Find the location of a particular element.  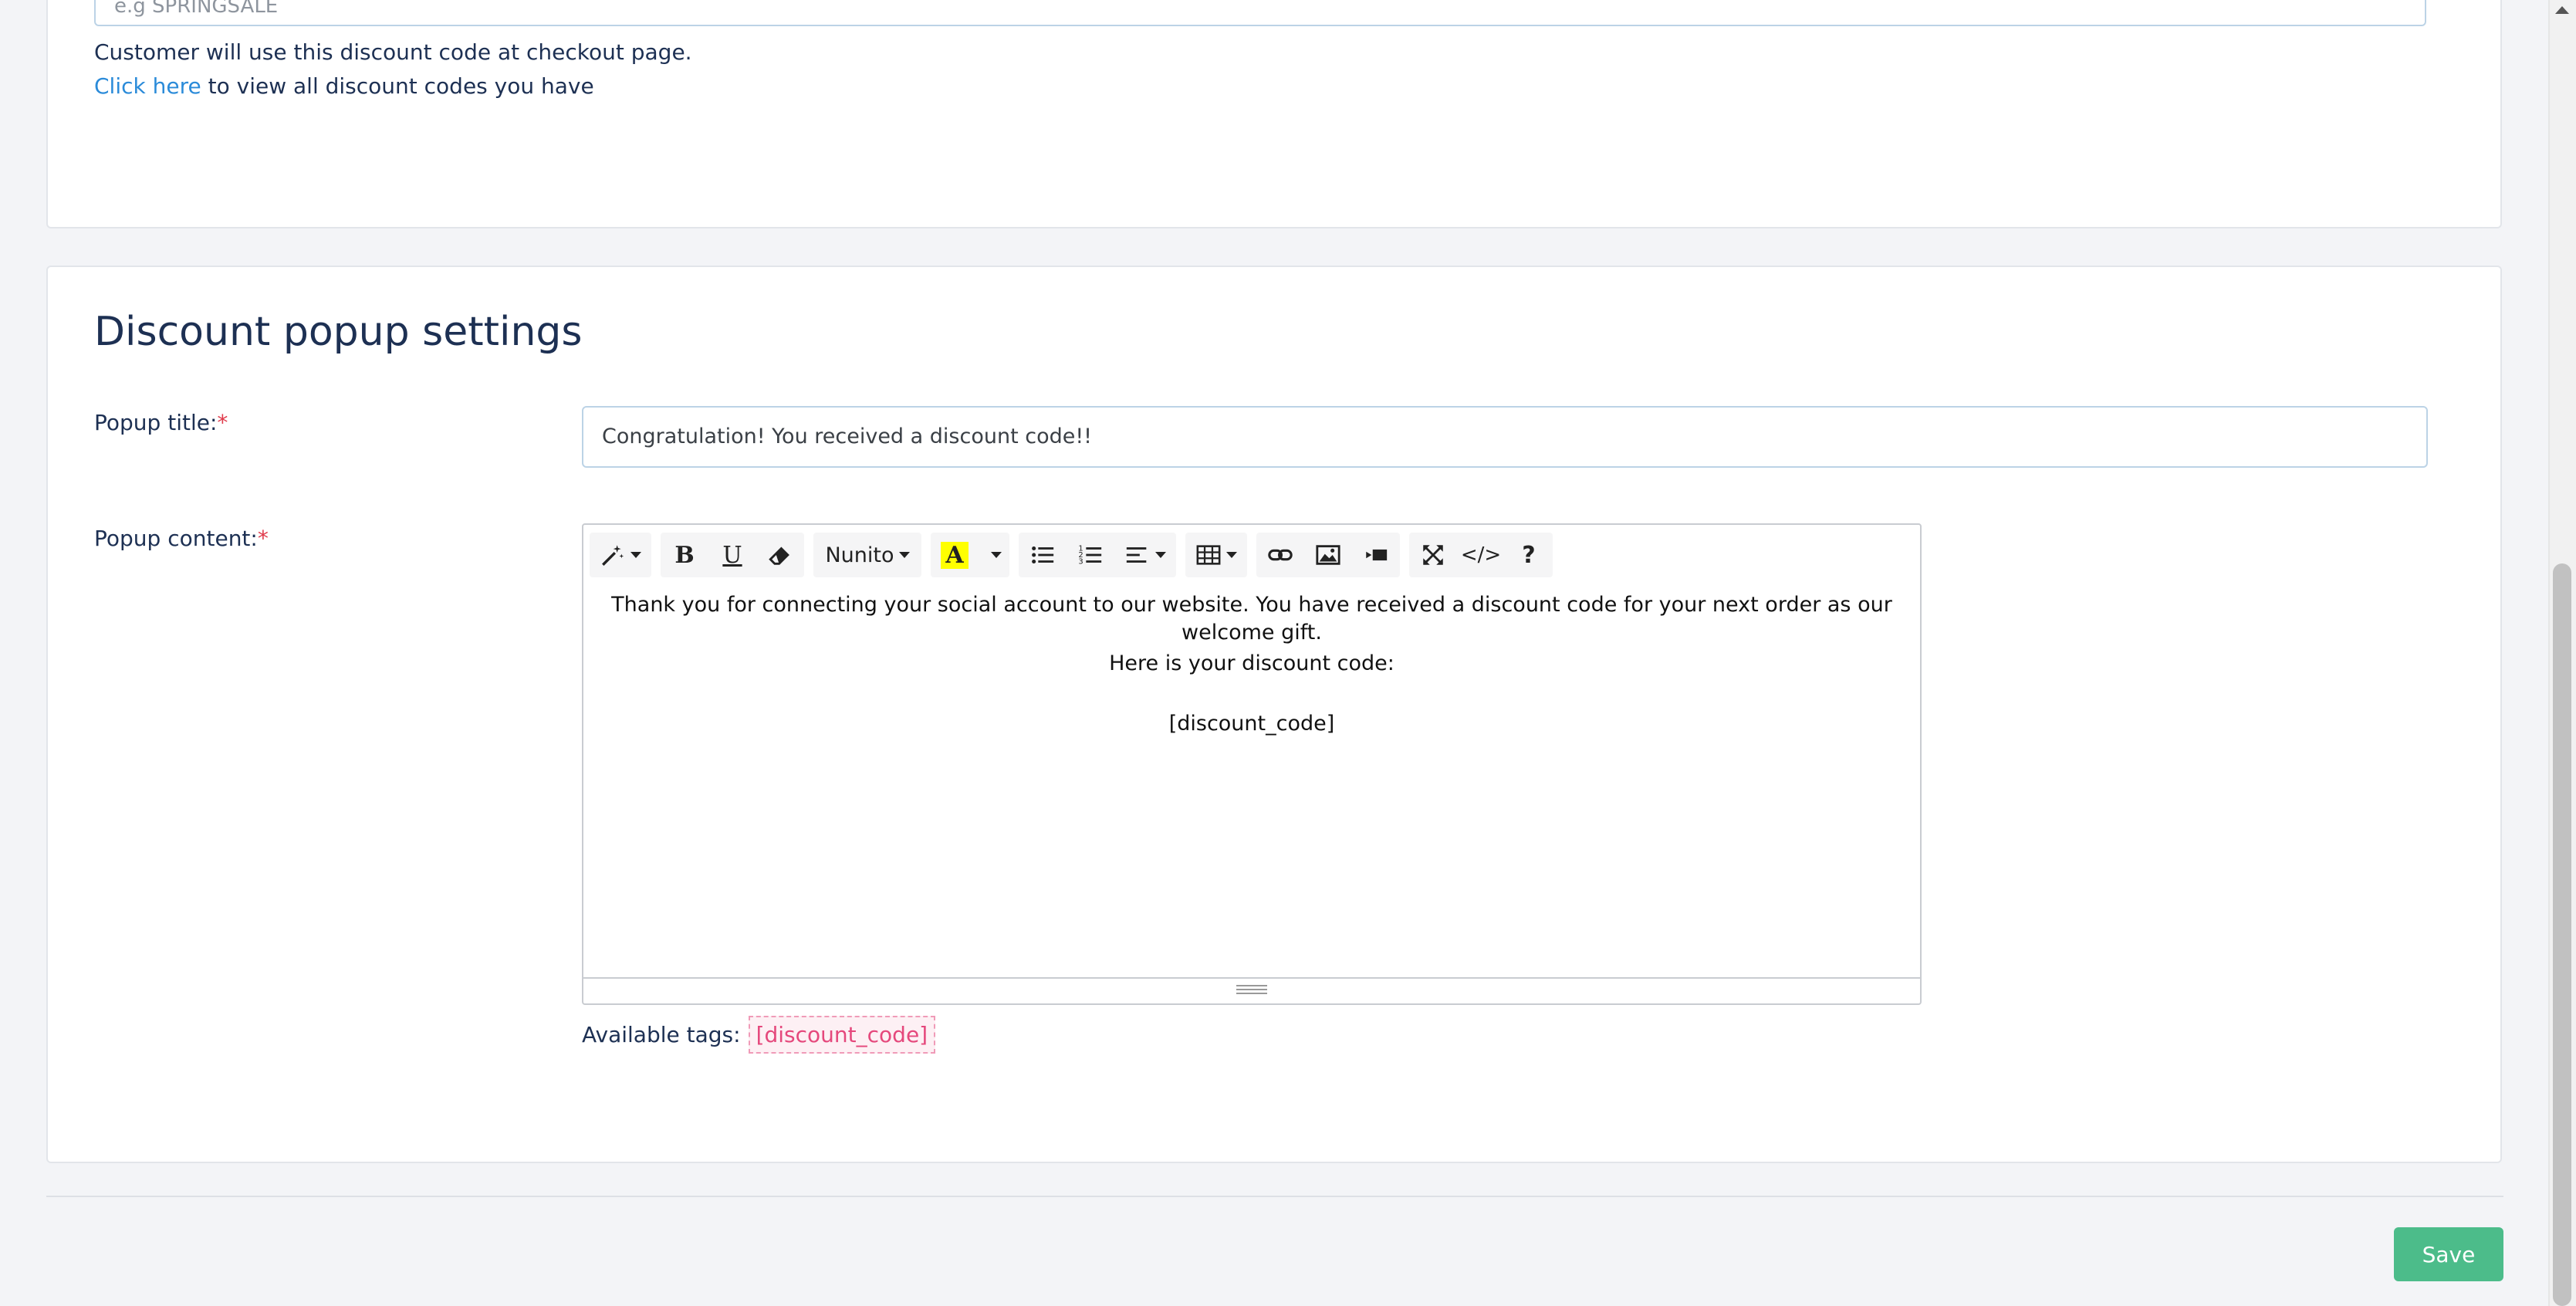

scrollbar-thumb is located at coordinates (2562, 934).